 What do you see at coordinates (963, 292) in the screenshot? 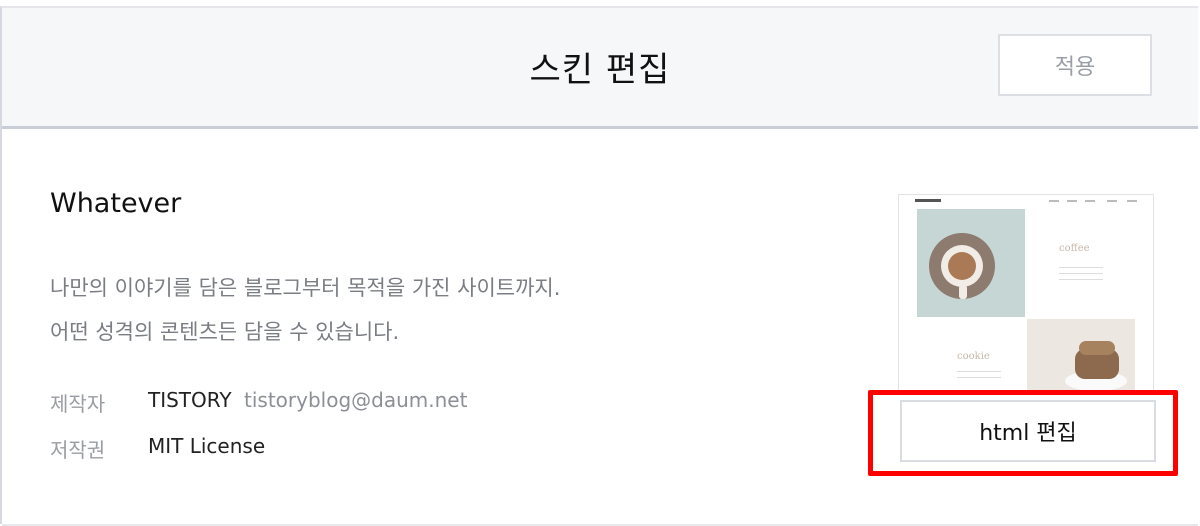
I see `cup-handle-shape` at bounding box center [963, 292].